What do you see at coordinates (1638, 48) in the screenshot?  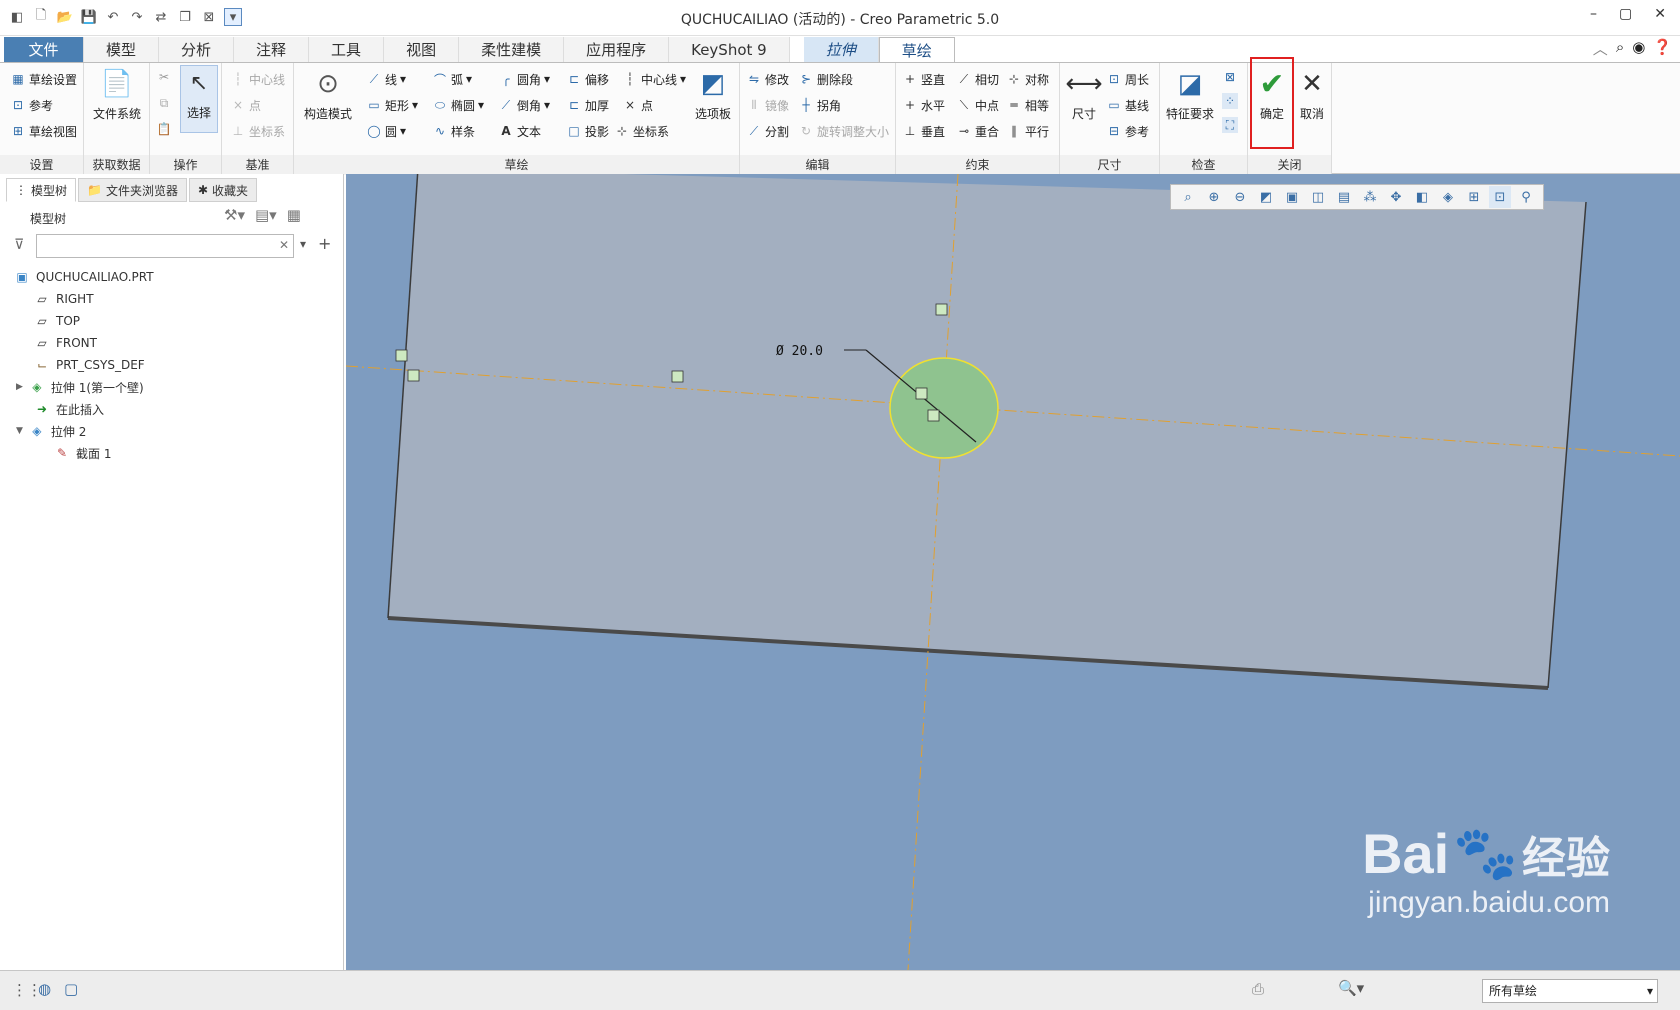 I see `community-icon: ◉` at bounding box center [1638, 48].